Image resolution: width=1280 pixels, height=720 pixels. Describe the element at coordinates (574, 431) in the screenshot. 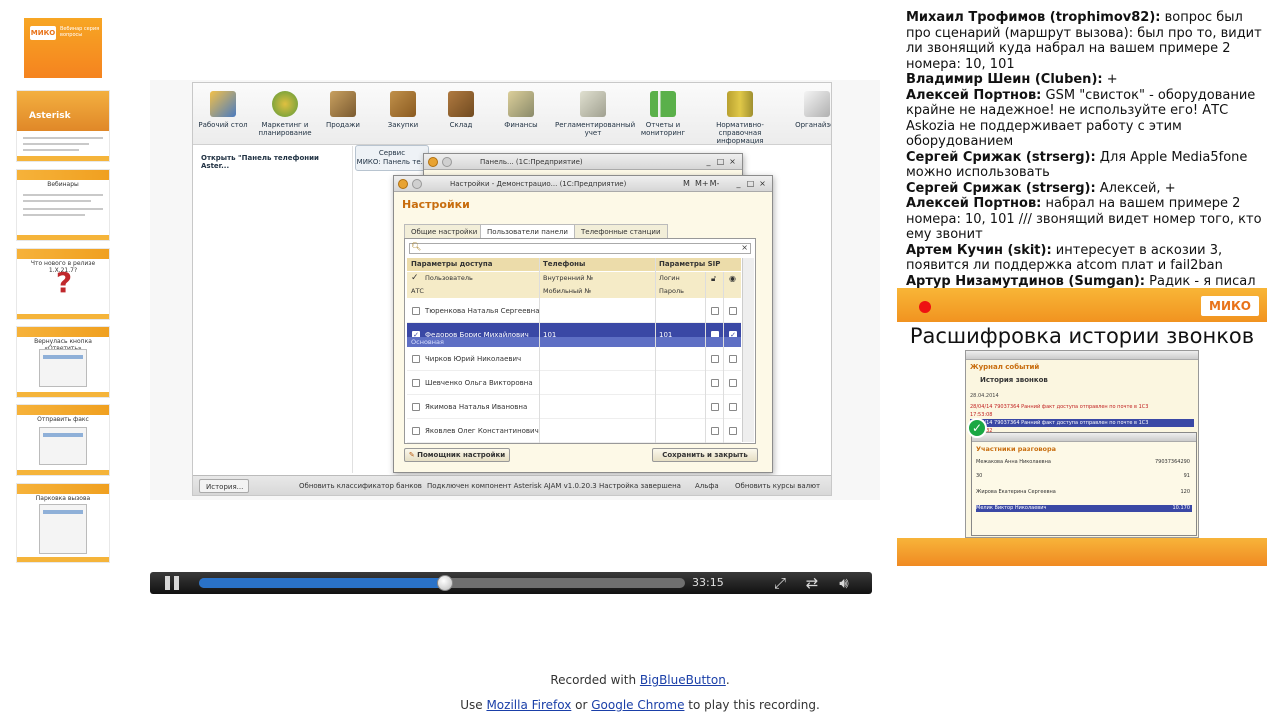

I see `table-row: Яковлев Олег Константинович` at that location.